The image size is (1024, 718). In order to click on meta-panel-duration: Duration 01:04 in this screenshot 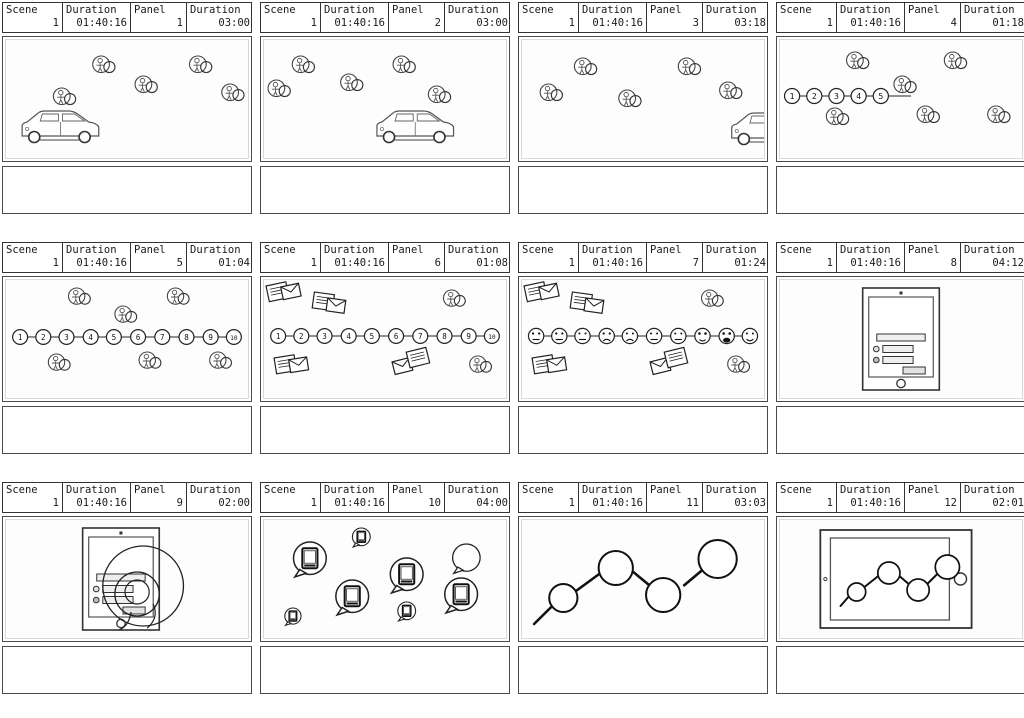, I will do `click(220, 257)`.